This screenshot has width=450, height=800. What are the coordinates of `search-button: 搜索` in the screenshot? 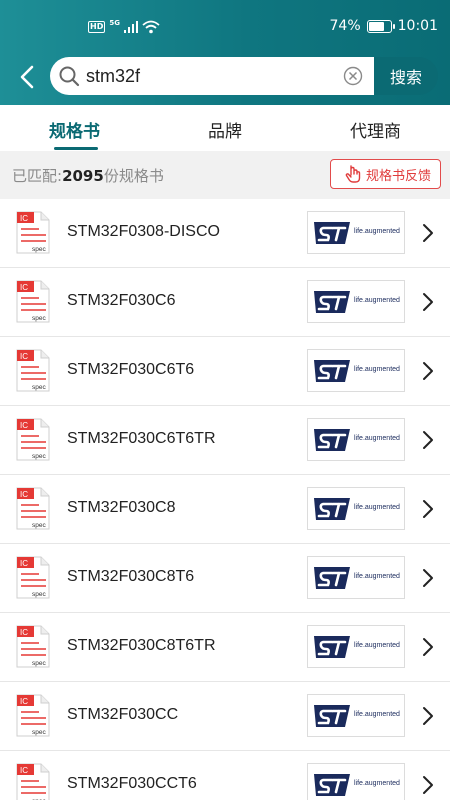 It's located at (406, 76).